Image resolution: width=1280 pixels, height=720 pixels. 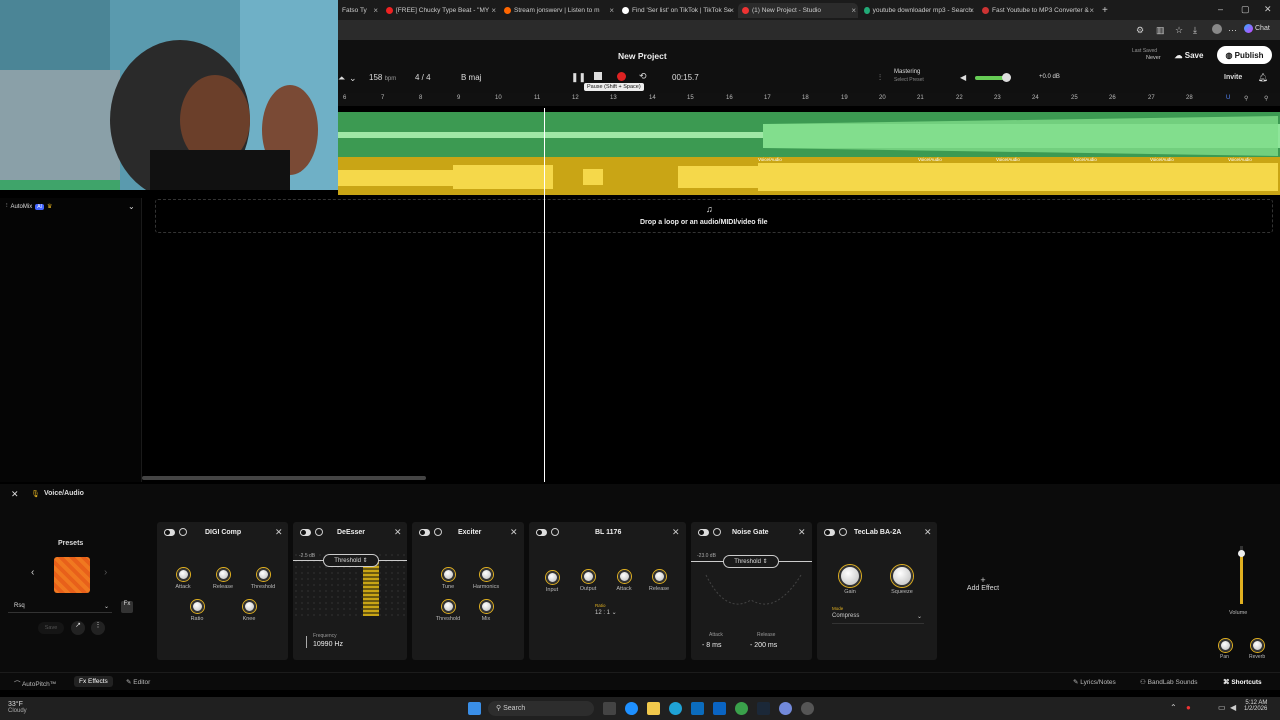 I want to click on zoom-in-icon: ⚲, so click(x=1266, y=98).